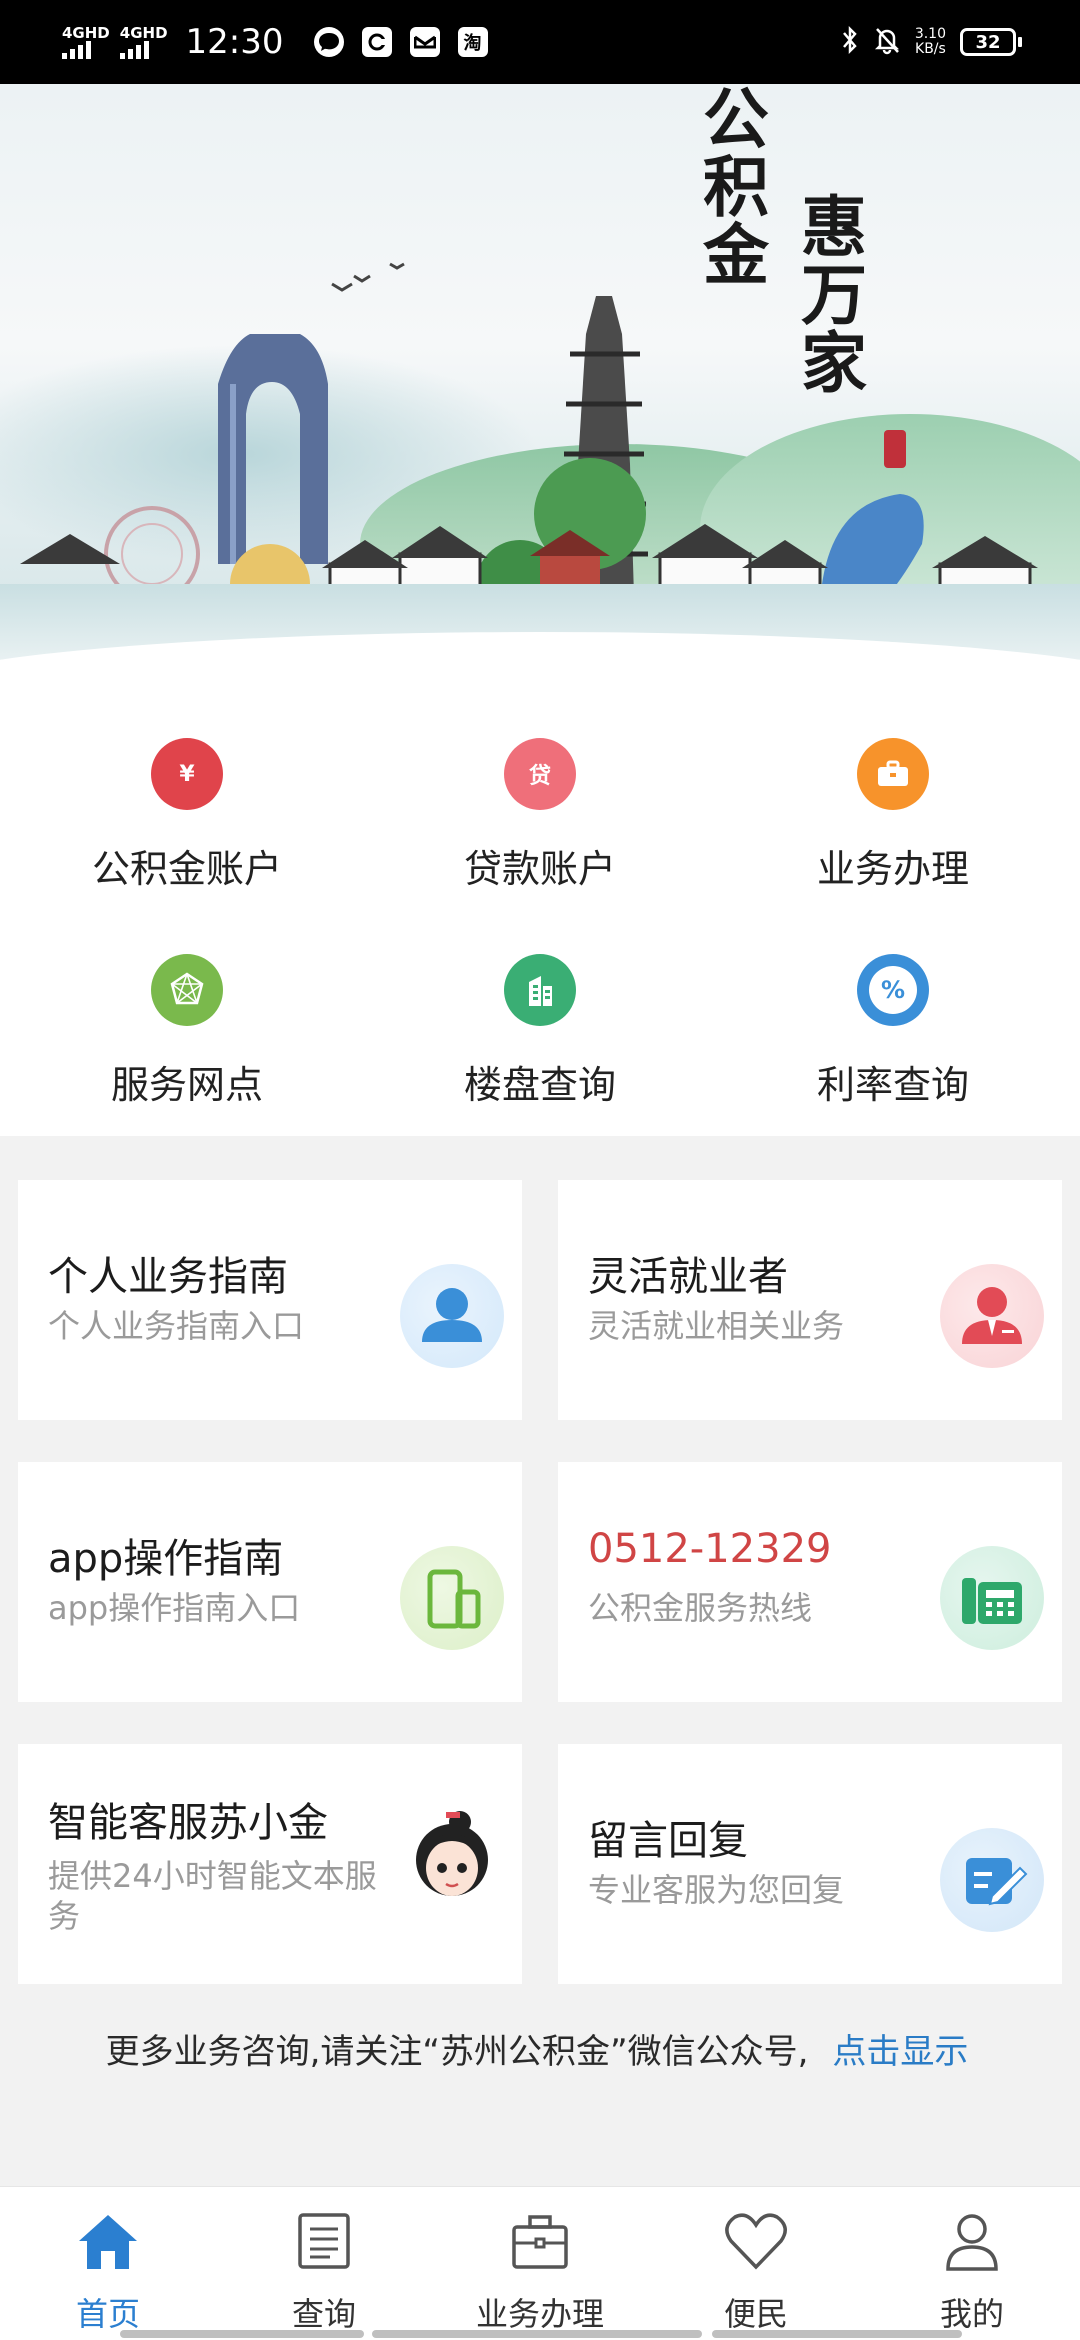 The image size is (1080, 2340). What do you see at coordinates (186, 1085) in the screenshot?
I see `grid-item-label: 服务网点` at bounding box center [186, 1085].